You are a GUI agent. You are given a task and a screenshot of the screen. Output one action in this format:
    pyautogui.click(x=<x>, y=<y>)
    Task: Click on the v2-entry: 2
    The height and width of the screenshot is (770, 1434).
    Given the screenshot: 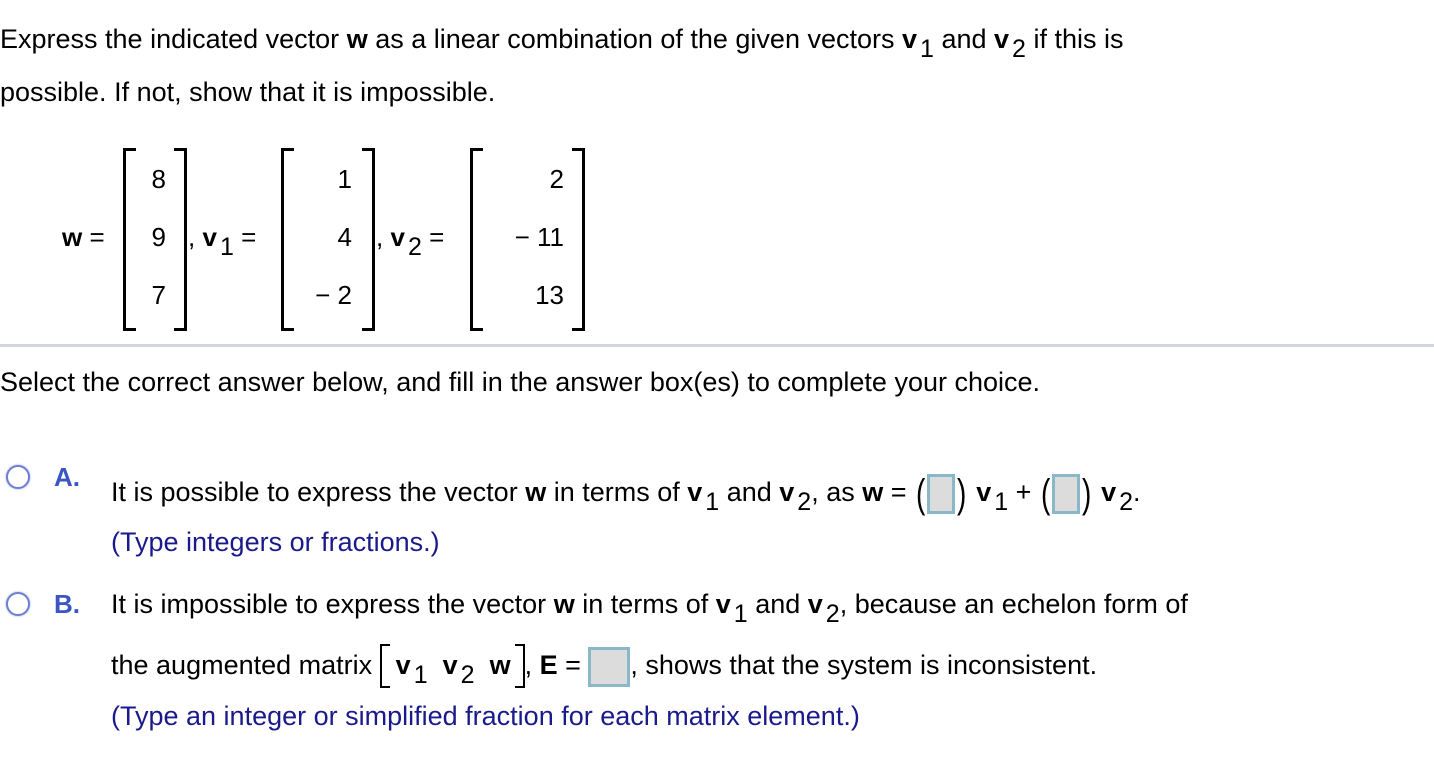 What is the action you would take?
    pyautogui.click(x=556, y=179)
    